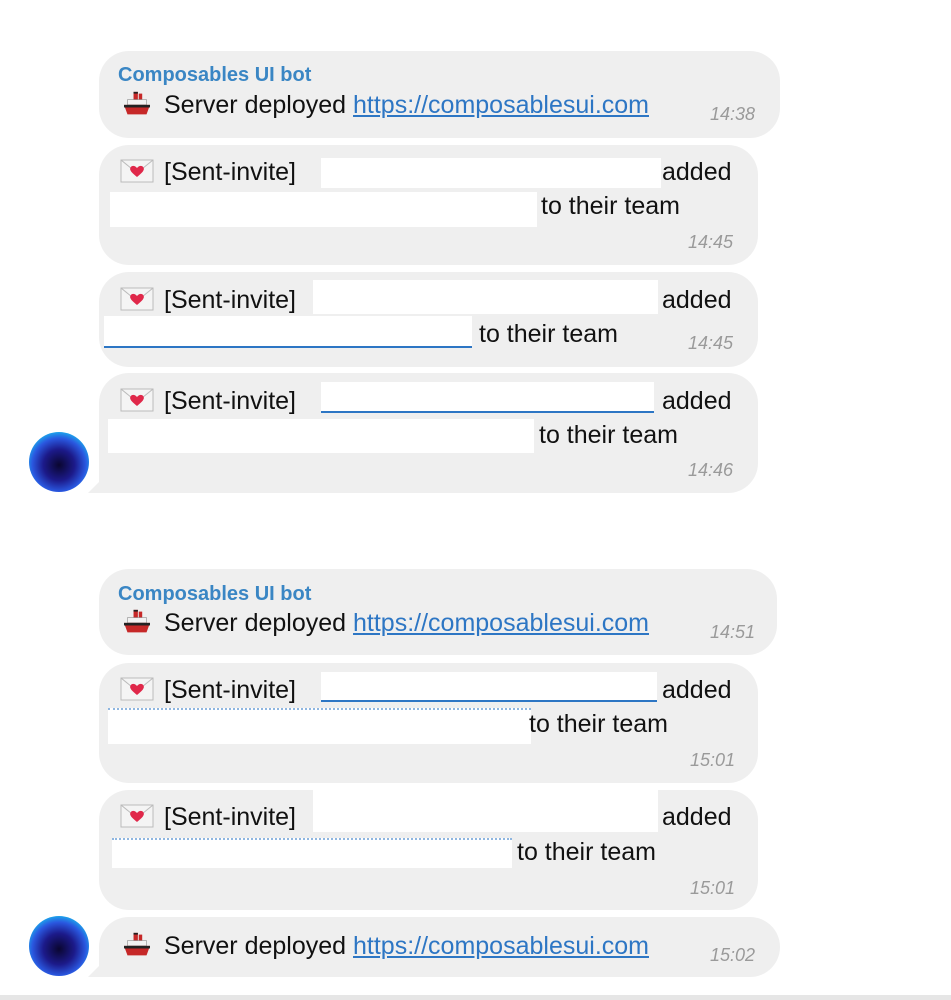  What do you see at coordinates (733, 632) in the screenshot?
I see `message-time: 14:51` at bounding box center [733, 632].